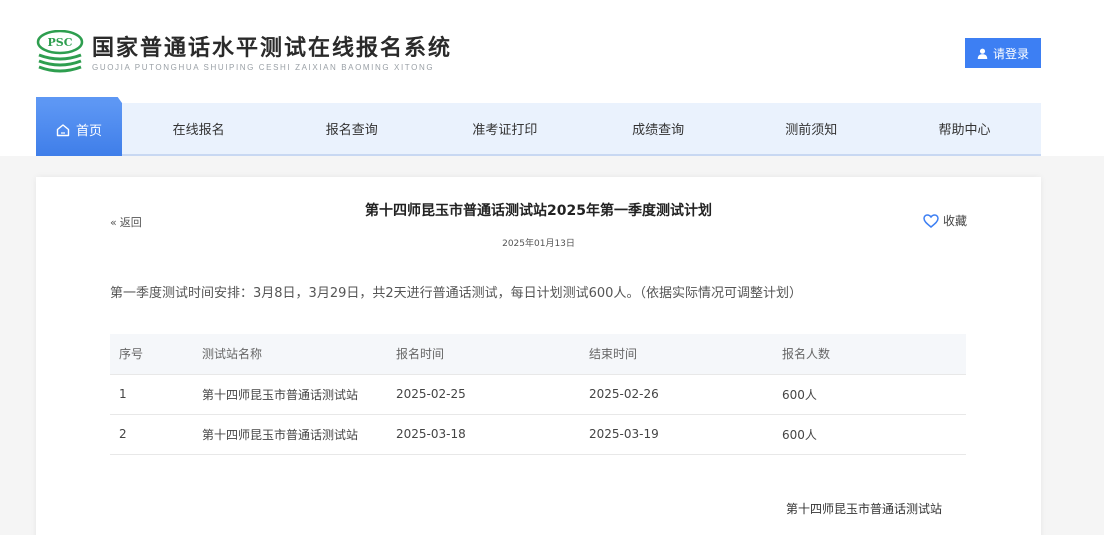 This screenshot has height=535, width=1104. What do you see at coordinates (60, 42) in the screenshot?
I see `svg-text: PSC` at bounding box center [60, 42].